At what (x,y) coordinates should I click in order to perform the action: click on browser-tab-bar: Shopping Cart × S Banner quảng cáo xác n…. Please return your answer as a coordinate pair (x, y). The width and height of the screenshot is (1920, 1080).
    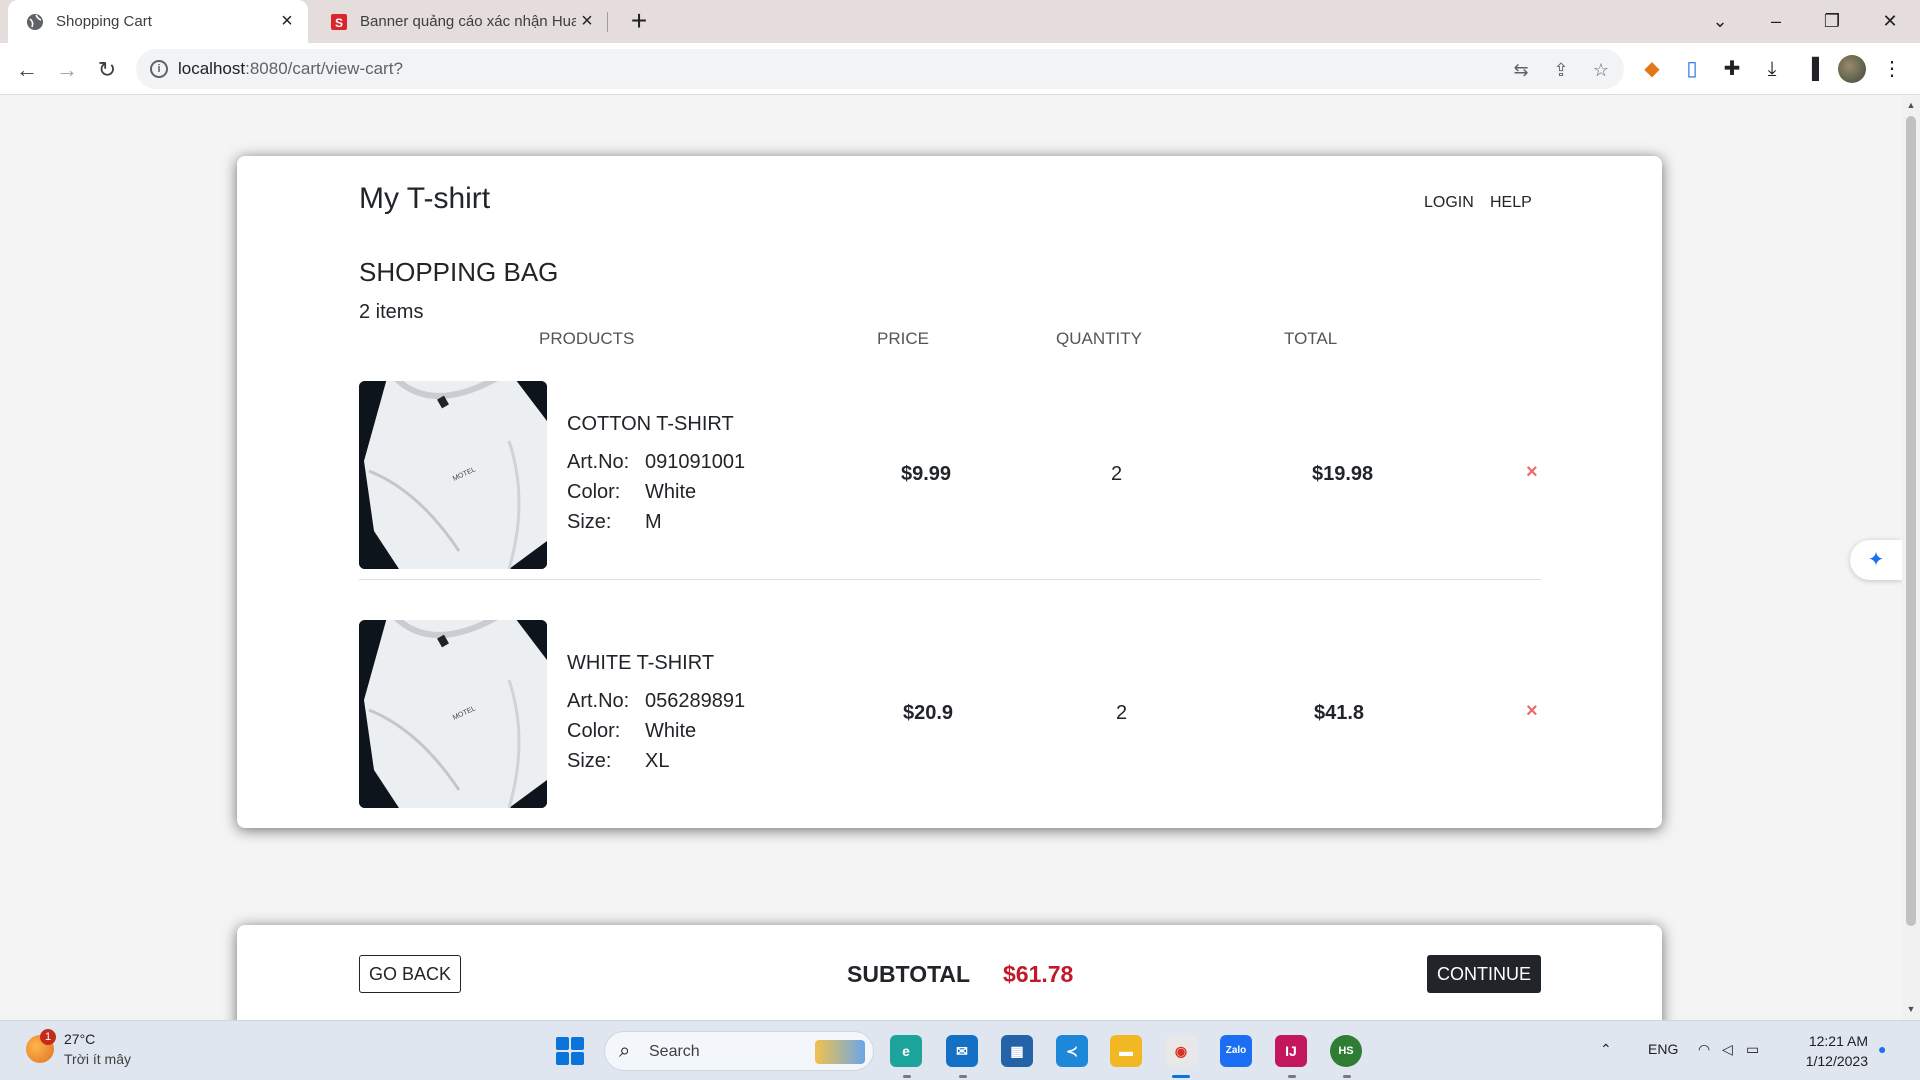
    Looking at the image, I should click on (960, 21).